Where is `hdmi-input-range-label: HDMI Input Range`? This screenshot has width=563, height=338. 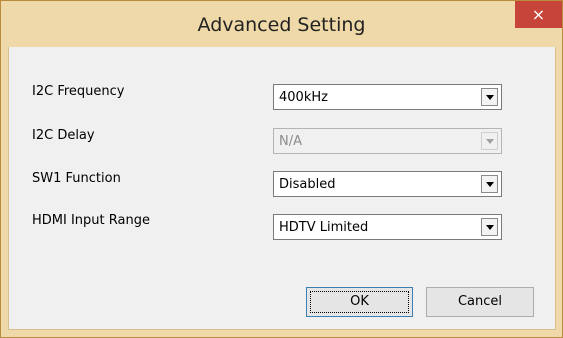
hdmi-input-range-label: HDMI Input Range is located at coordinates (91, 220).